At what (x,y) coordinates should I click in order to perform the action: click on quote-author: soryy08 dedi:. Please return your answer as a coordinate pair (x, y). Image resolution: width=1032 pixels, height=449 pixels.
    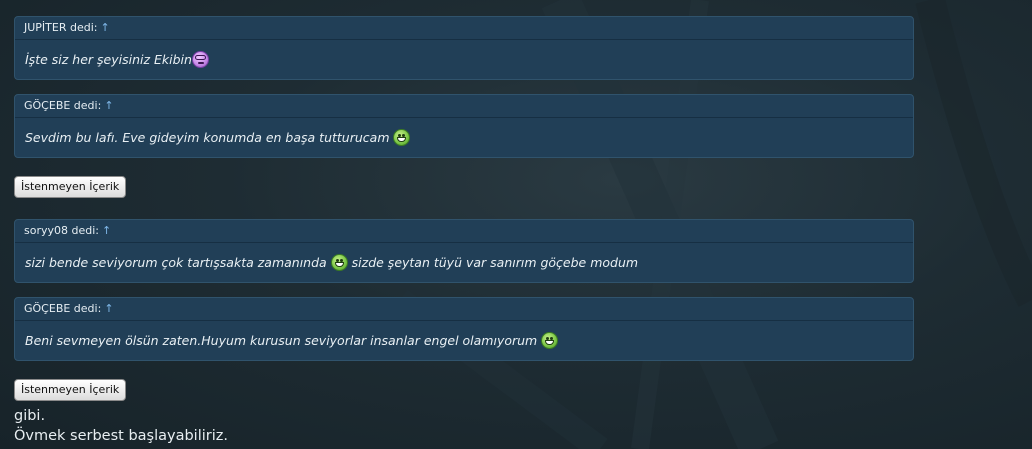
    Looking at the image, I should click on (61, 230).